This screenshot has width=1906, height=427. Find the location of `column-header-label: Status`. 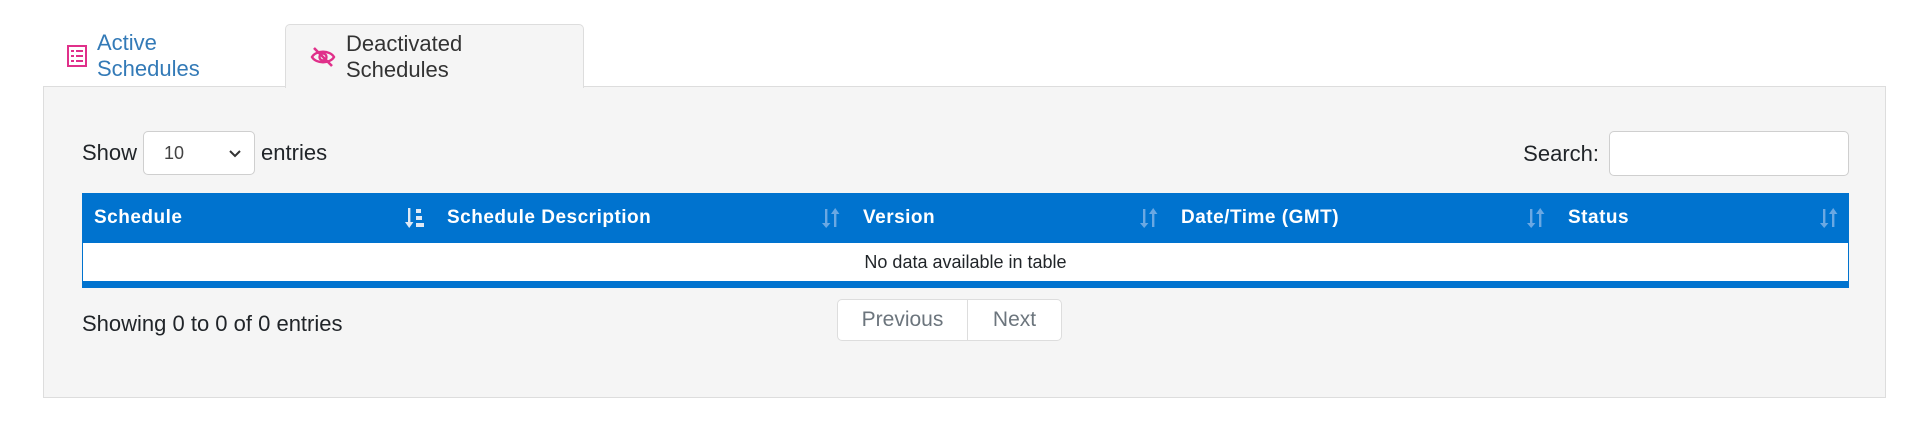

column-header-label: Status is located at coordinates (1599, 217).